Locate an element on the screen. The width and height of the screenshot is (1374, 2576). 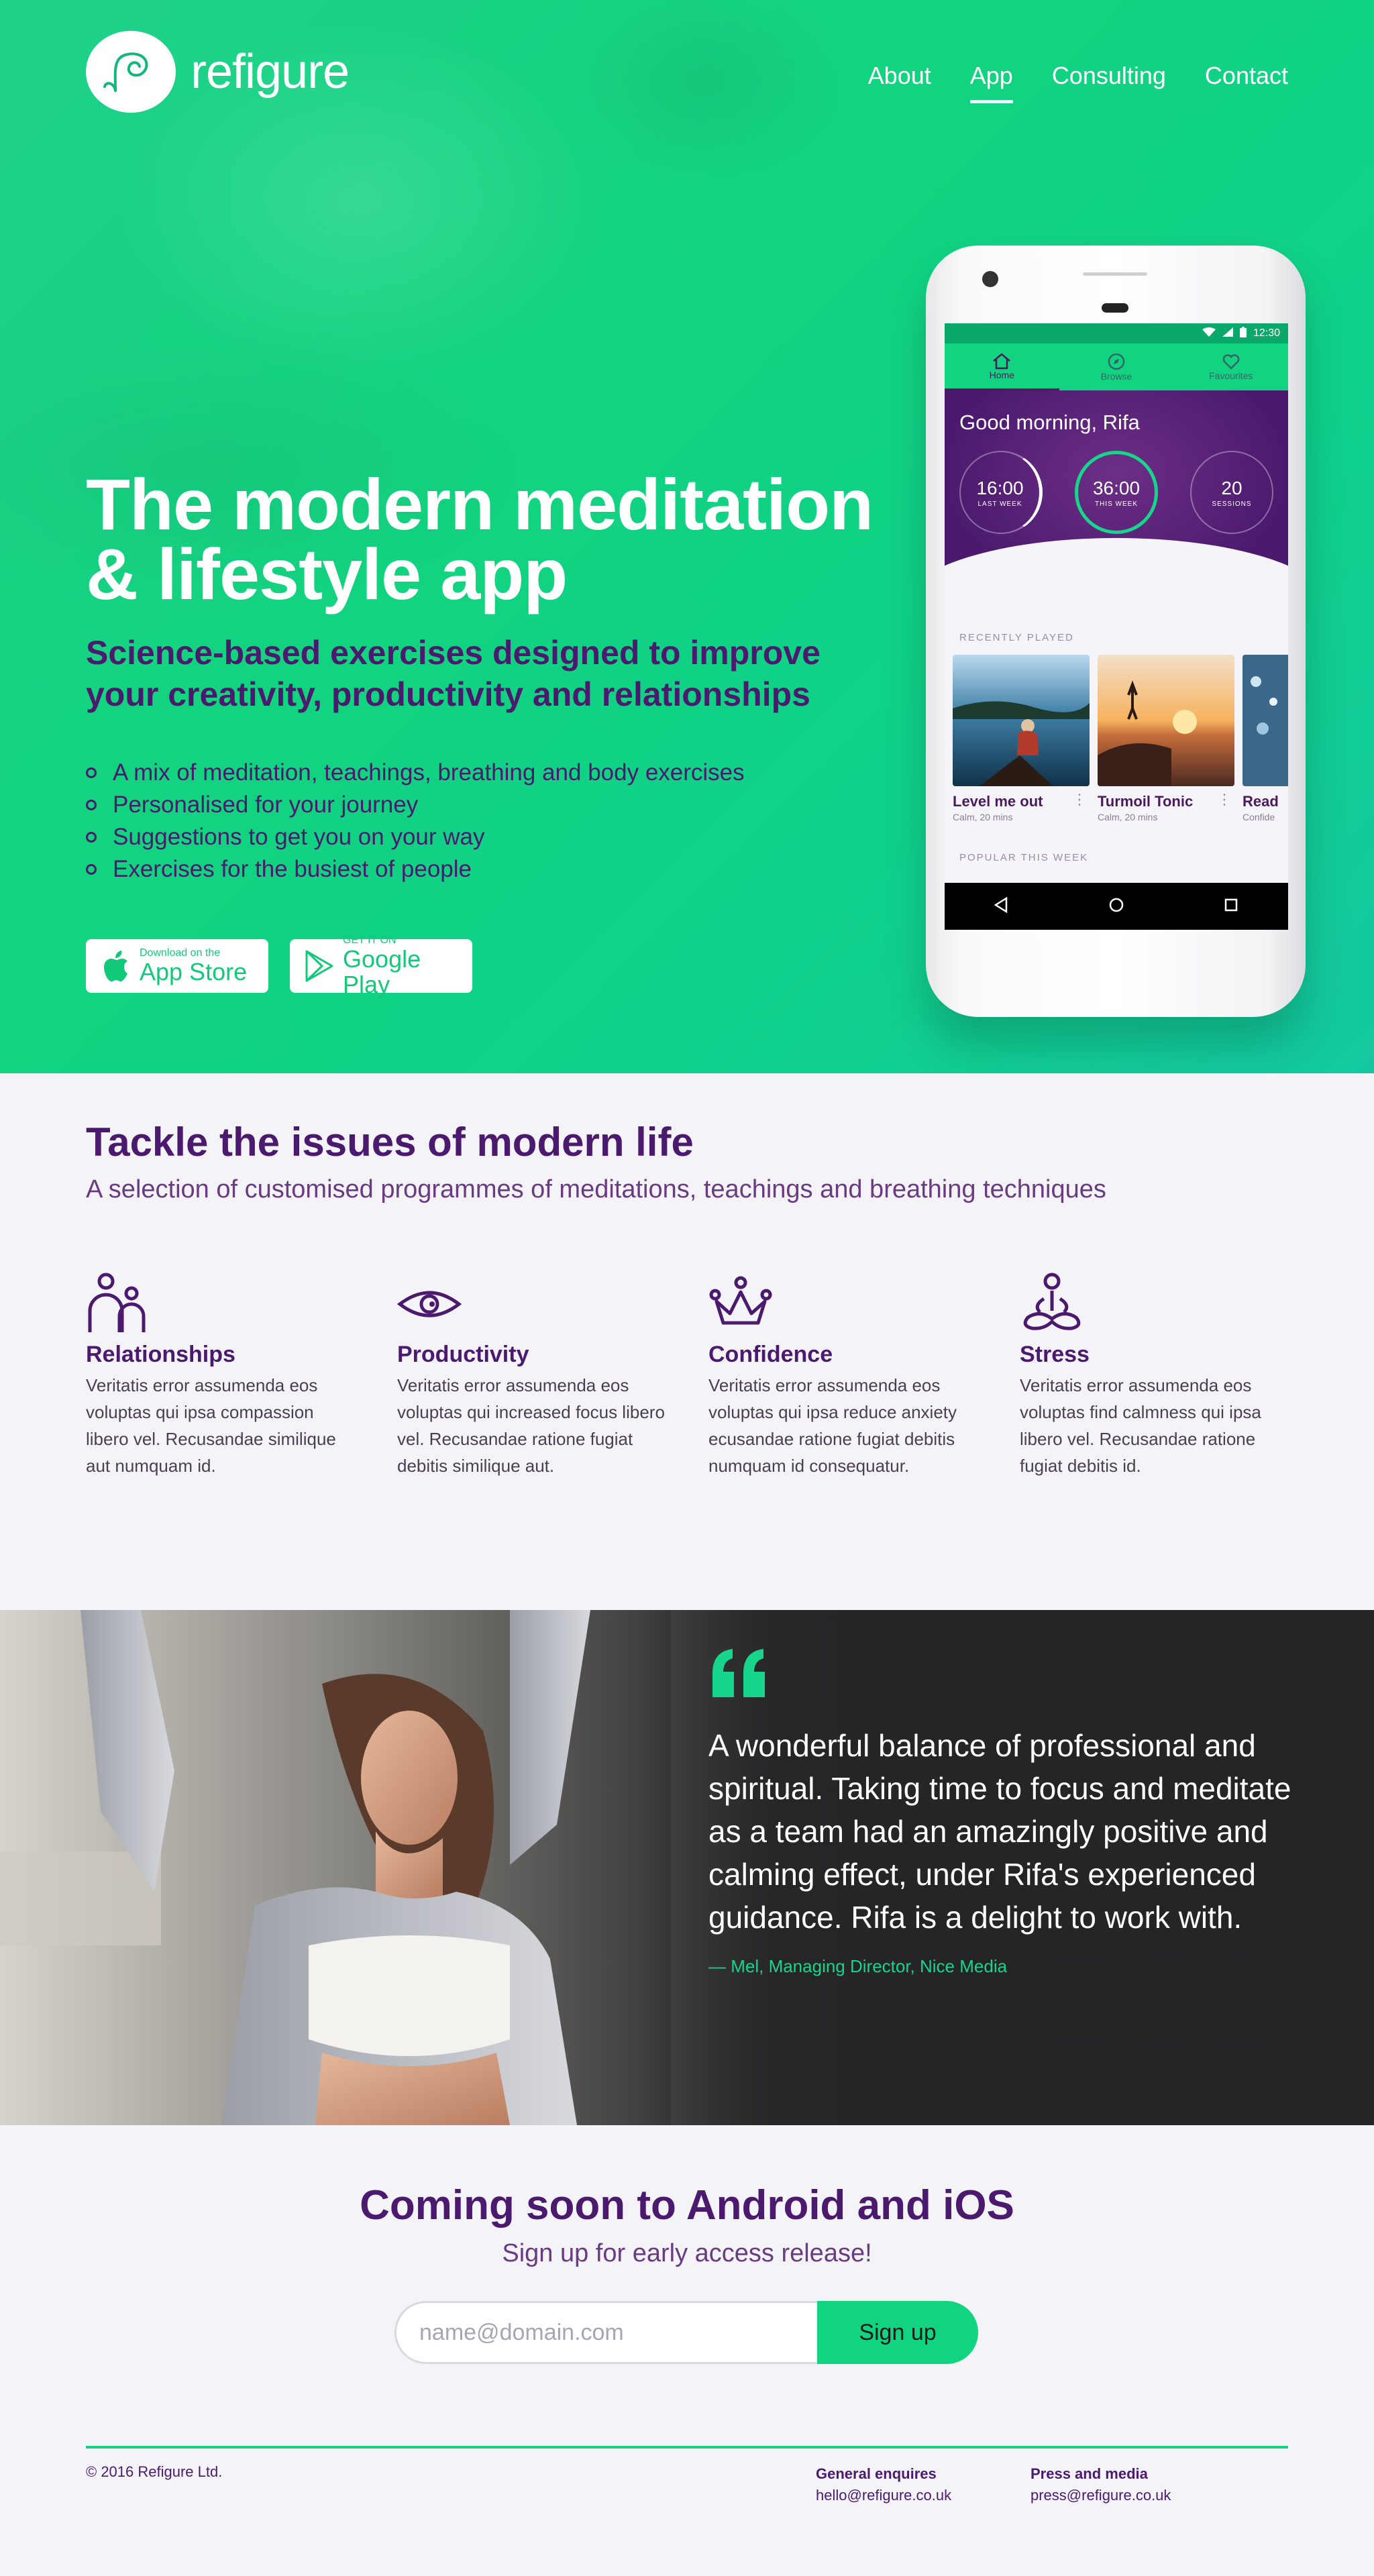
quote-icon is located at coordinates (739, 1674).